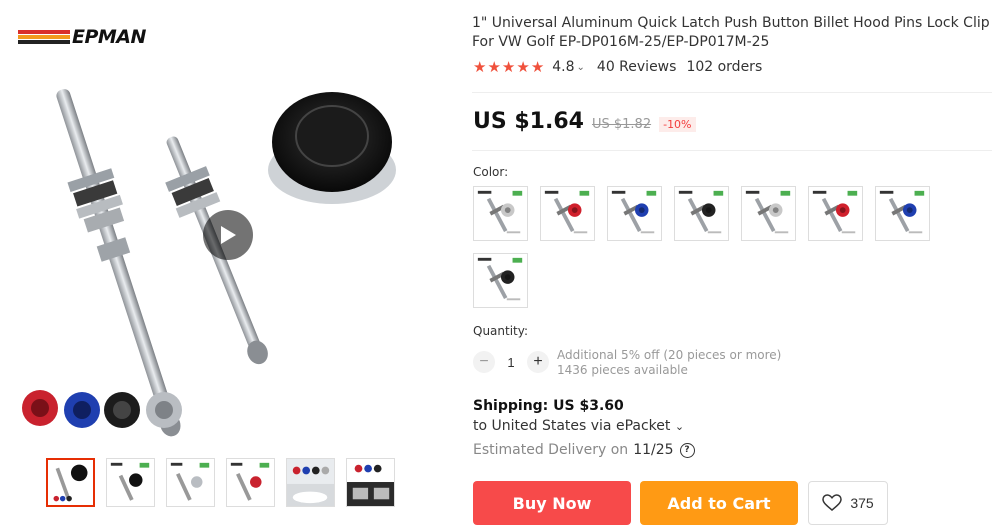 This screenshot has width=1000, height=531. What do you see at coordinates (832, 502) in the screenshot?
I see `heart-icon` at bounding box center [832, 502].